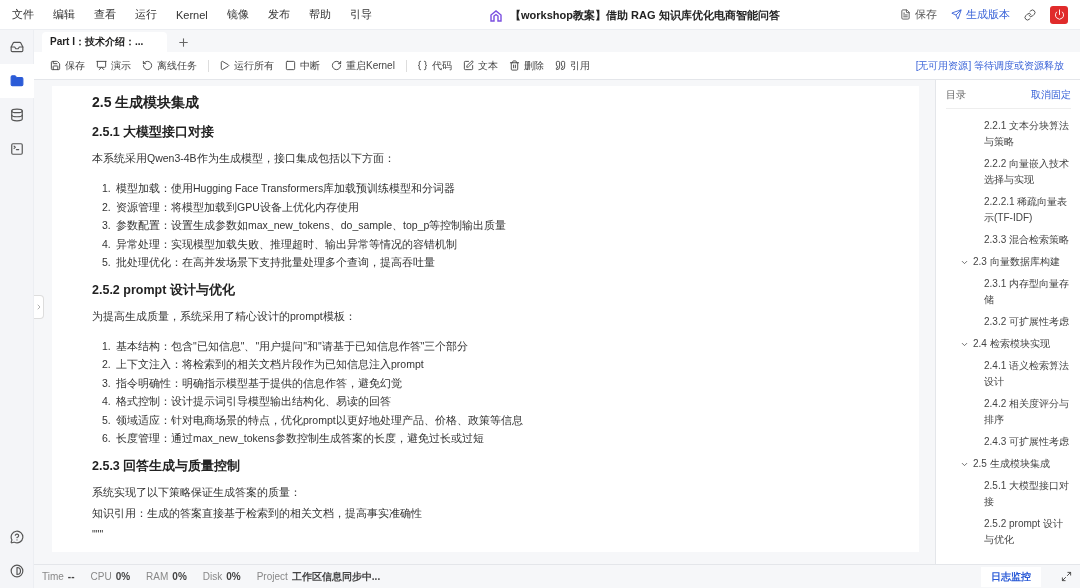  What do you see at coordinates (319, 419) in the screenshot?
I see `list-item: 领域适应：针对电商场景的特点，优化prompt以更好地处理产品、价格、政策等信息` at bounding box center [319, 419].